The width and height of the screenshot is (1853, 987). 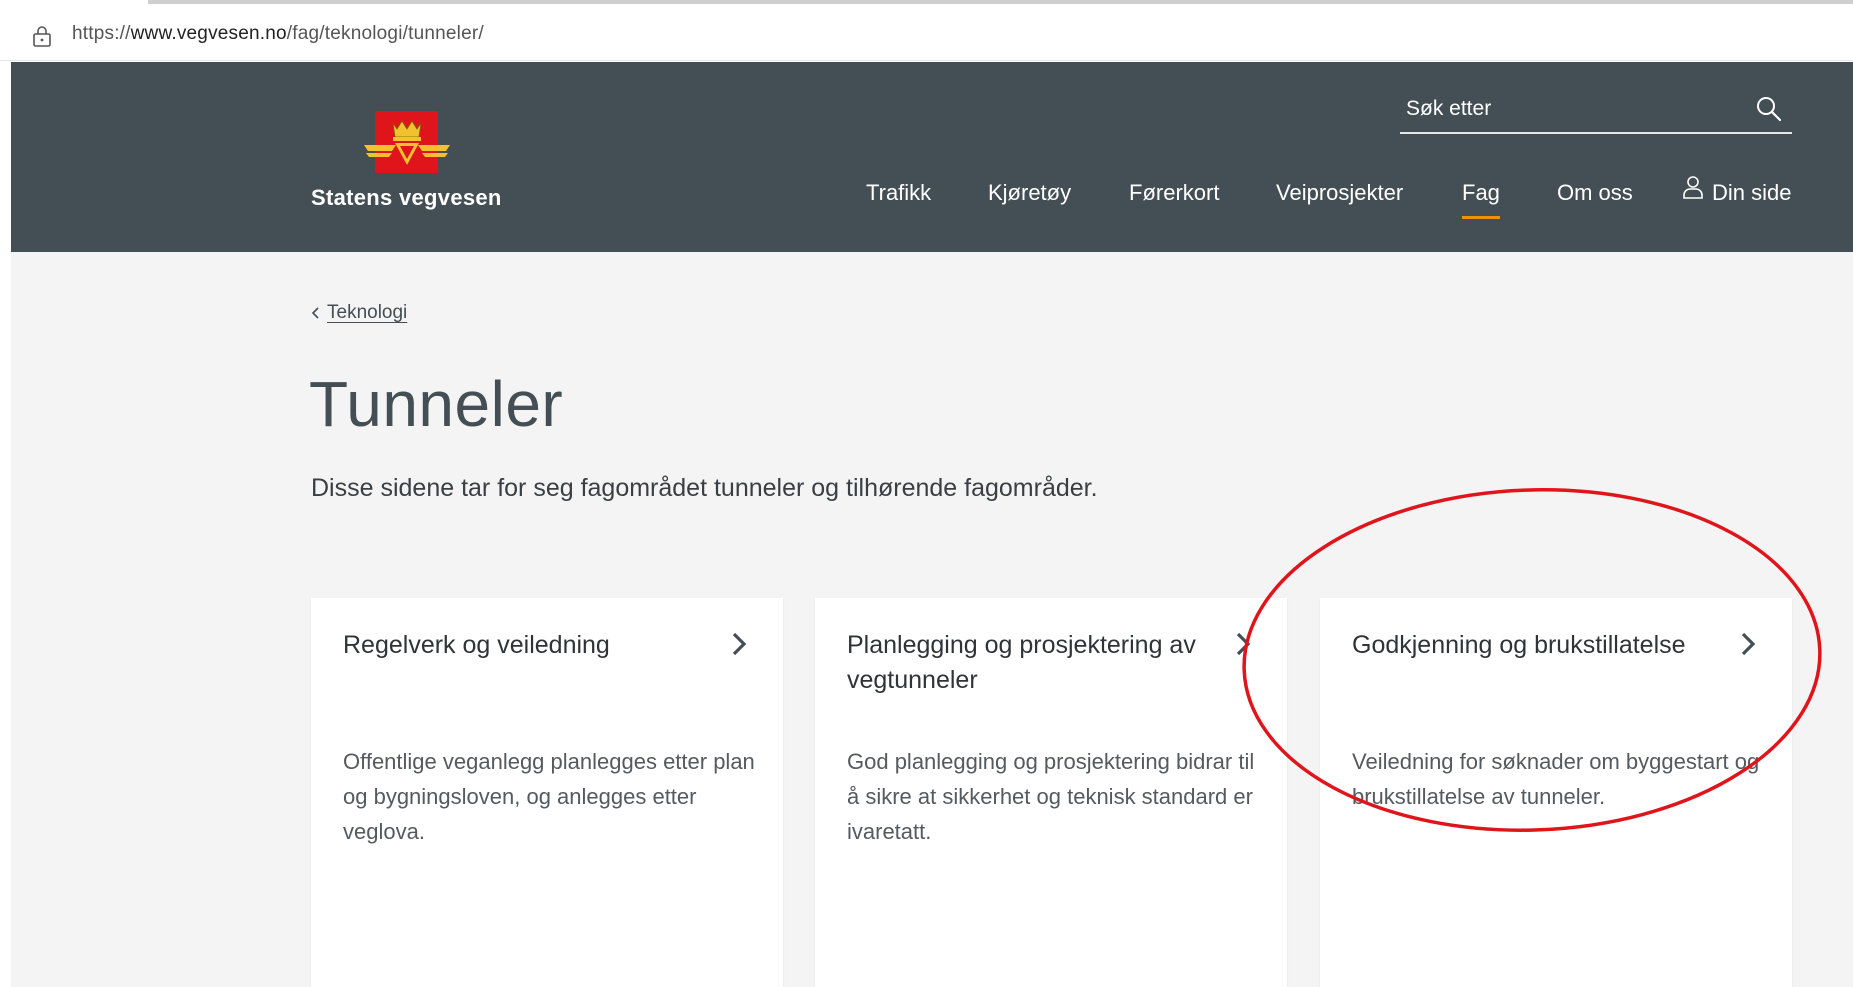 I want to click on din-side-label: Din side, so click(x=1752, y=192).